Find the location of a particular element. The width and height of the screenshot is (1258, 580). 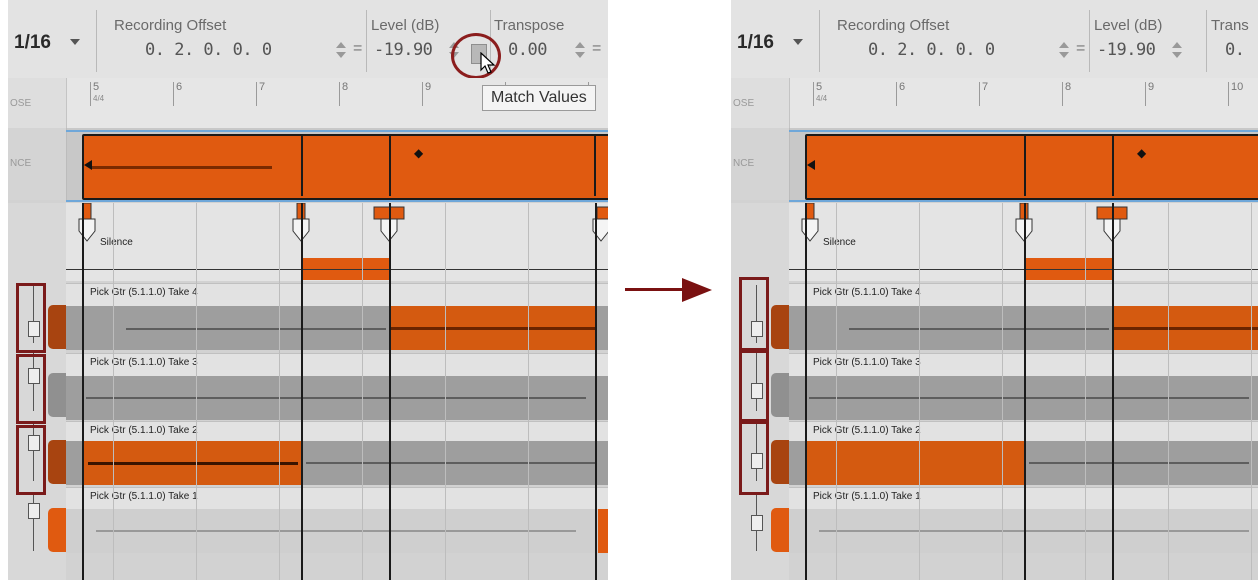

transpose-label: Trans is located at coordinates (1230, 25).